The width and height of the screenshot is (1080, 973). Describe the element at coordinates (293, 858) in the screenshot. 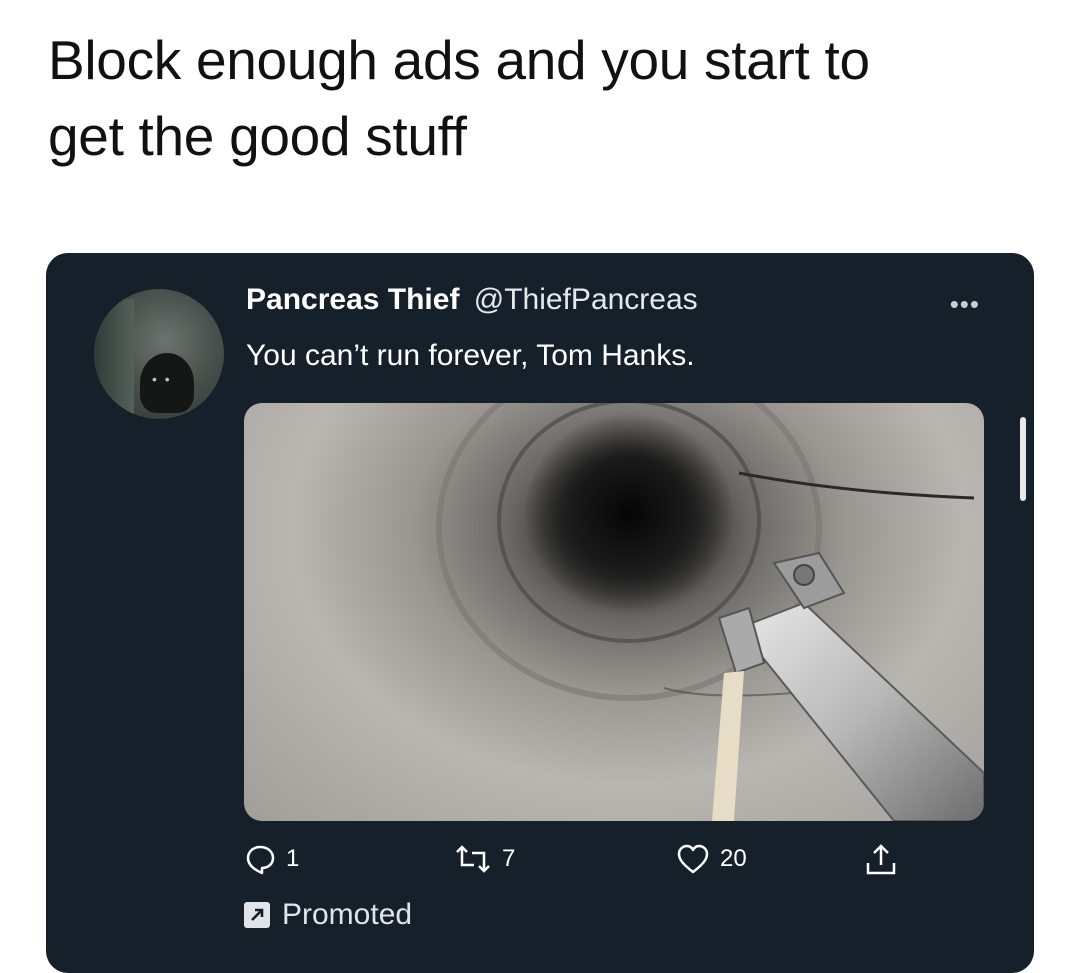

I see `reply-count: 1` at that location.